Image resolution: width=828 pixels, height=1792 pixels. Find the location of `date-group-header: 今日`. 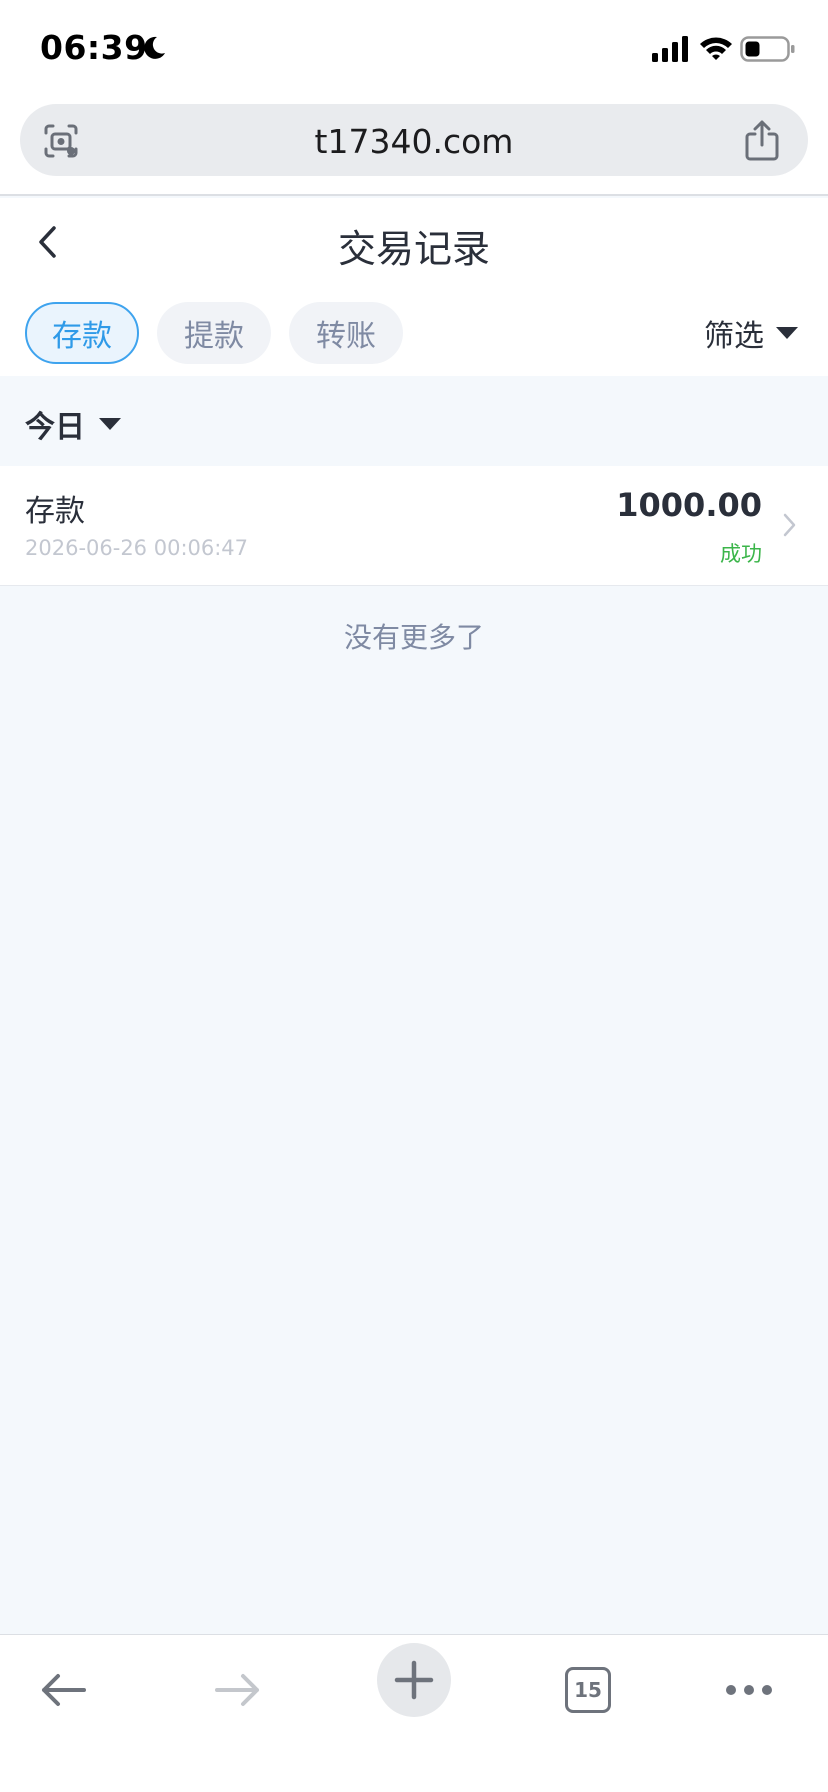

date-group-header: 今日 is located at coordinates (414, 421).